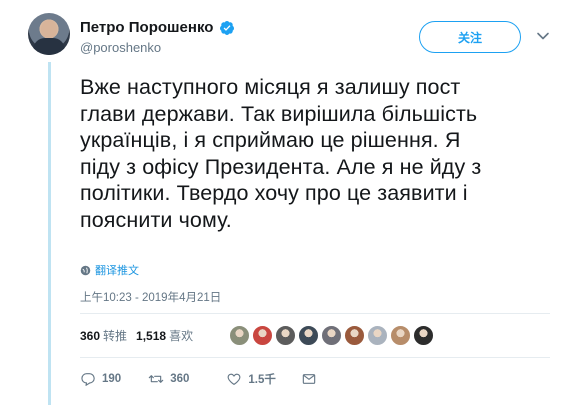 Image resolution: width=574 pixels, height=405 pixels. Describe the element at coordinates (180, 379) in the screenshot. I see `retweet-count: 360` at that location.